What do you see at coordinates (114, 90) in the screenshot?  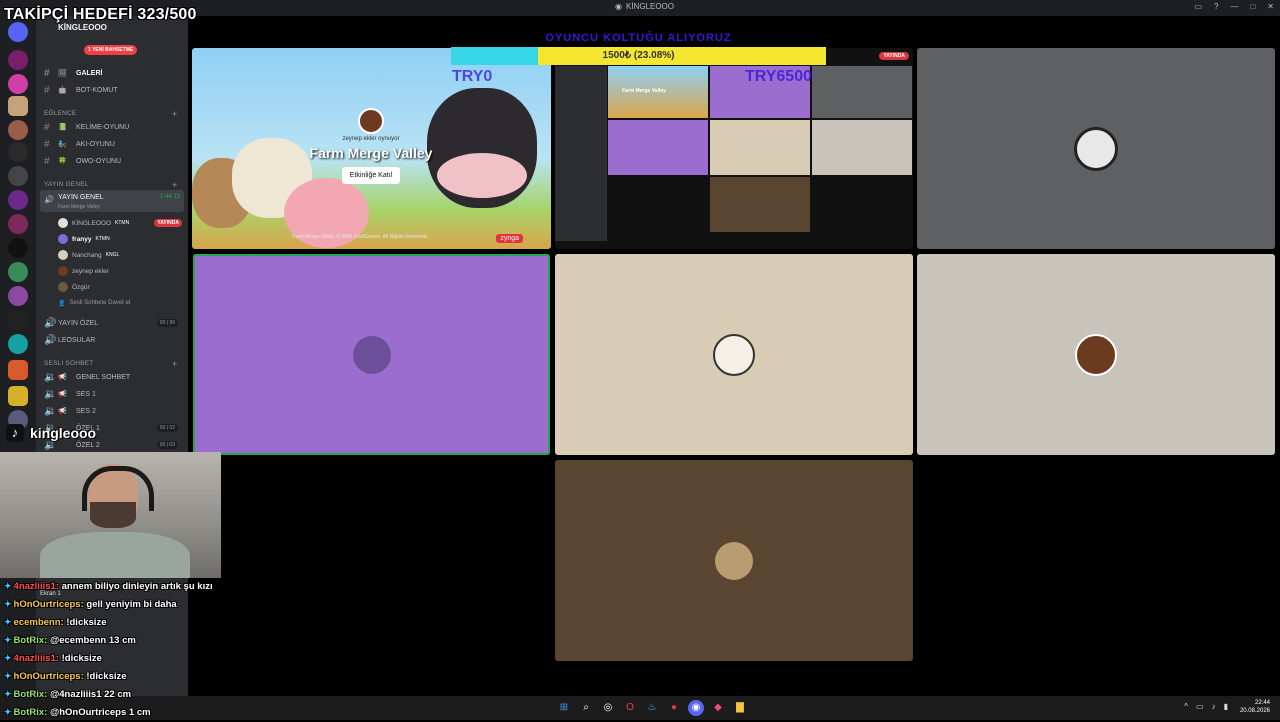 I see `channel-bot-komut: # 🤖 BOT-KOMUT` at bounding box center [114, 90].